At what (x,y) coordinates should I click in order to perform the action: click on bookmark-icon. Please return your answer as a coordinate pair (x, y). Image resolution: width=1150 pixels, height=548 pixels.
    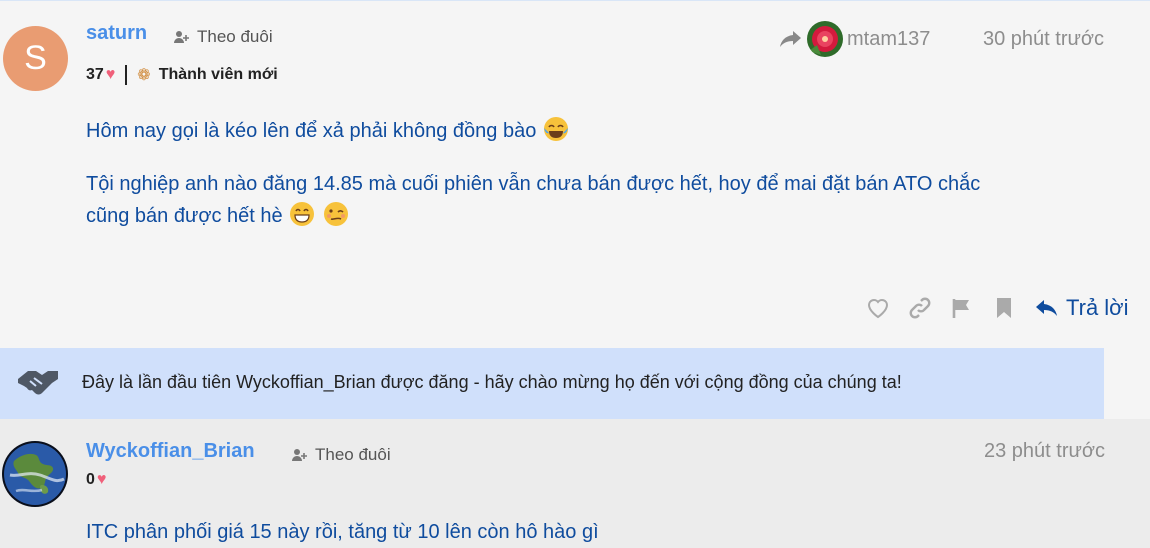
    Looking at the image, I should click on (1004, 308).